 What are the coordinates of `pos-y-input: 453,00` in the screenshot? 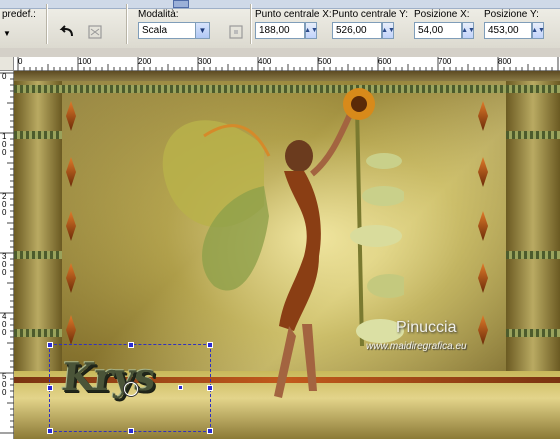 It's located at (508, 30).